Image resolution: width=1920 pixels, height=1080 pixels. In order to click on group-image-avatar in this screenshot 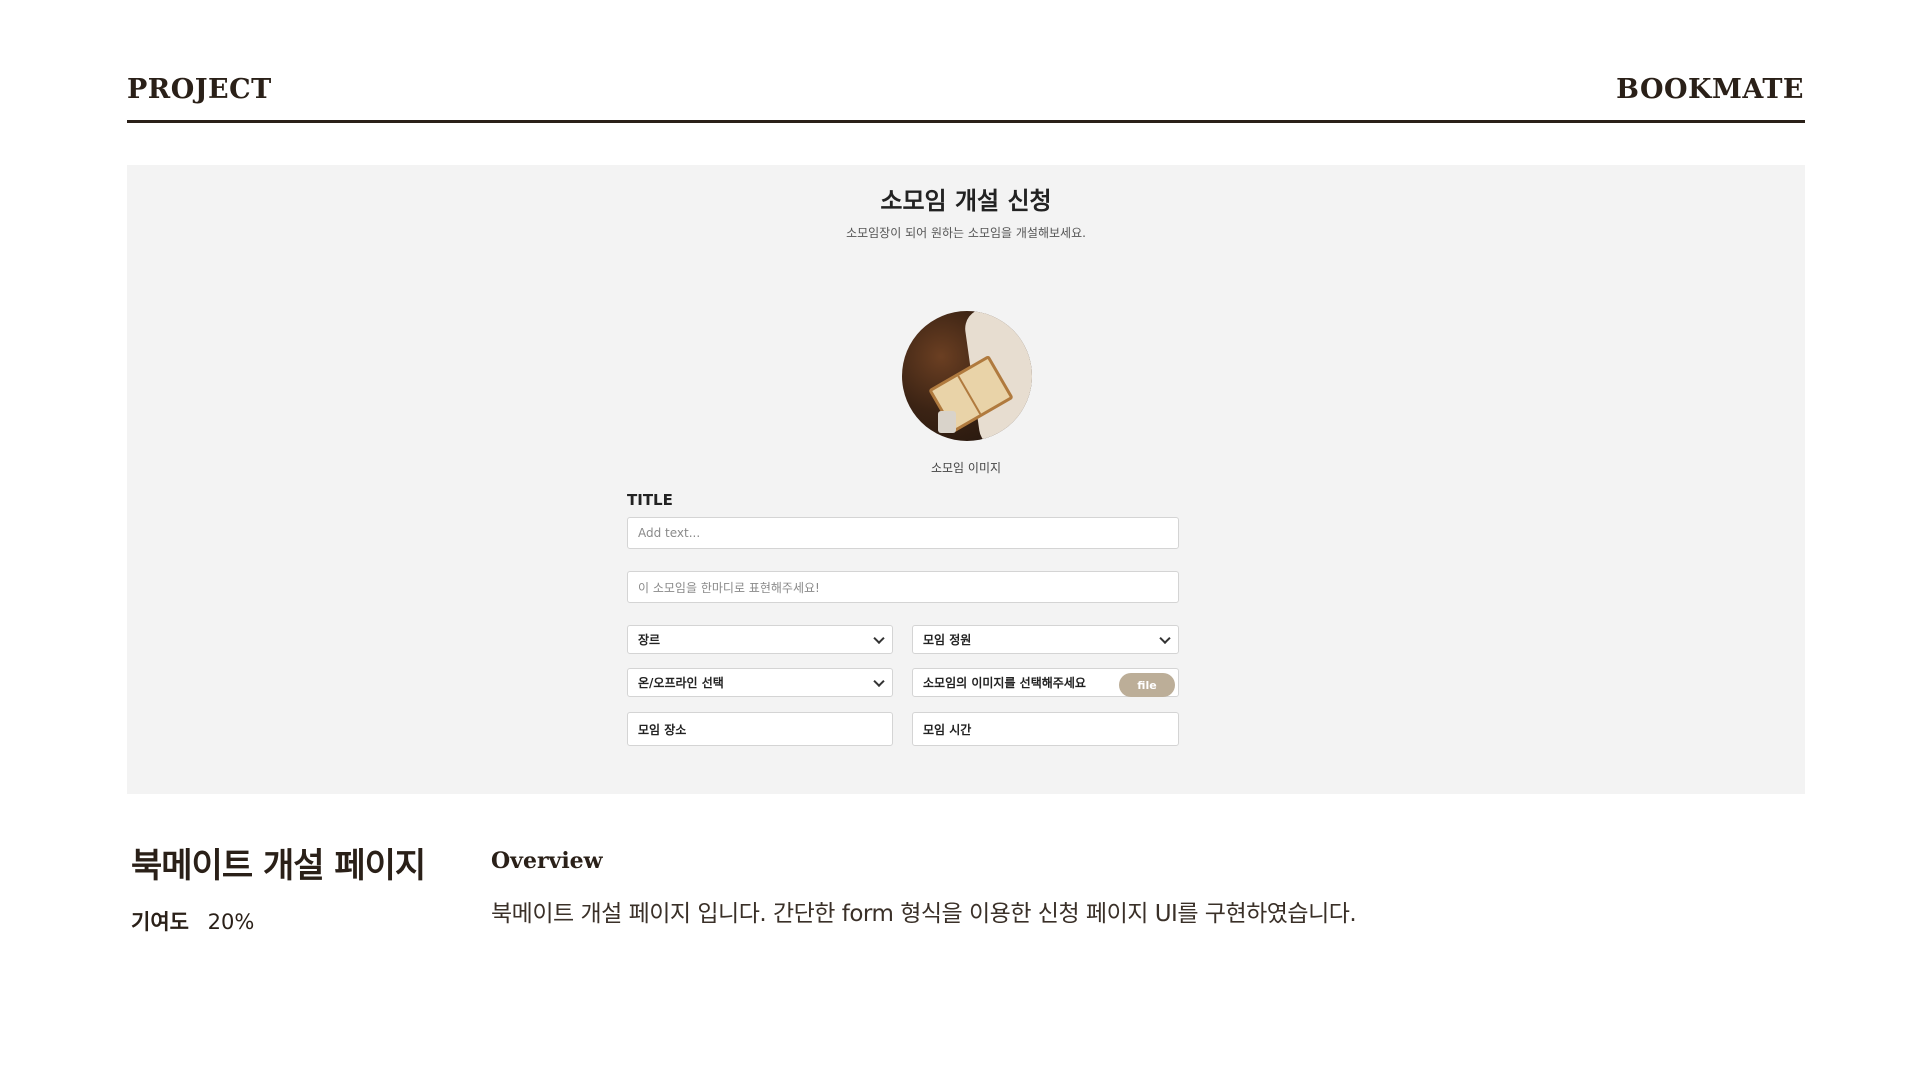, I will do `click(967, 376)`.